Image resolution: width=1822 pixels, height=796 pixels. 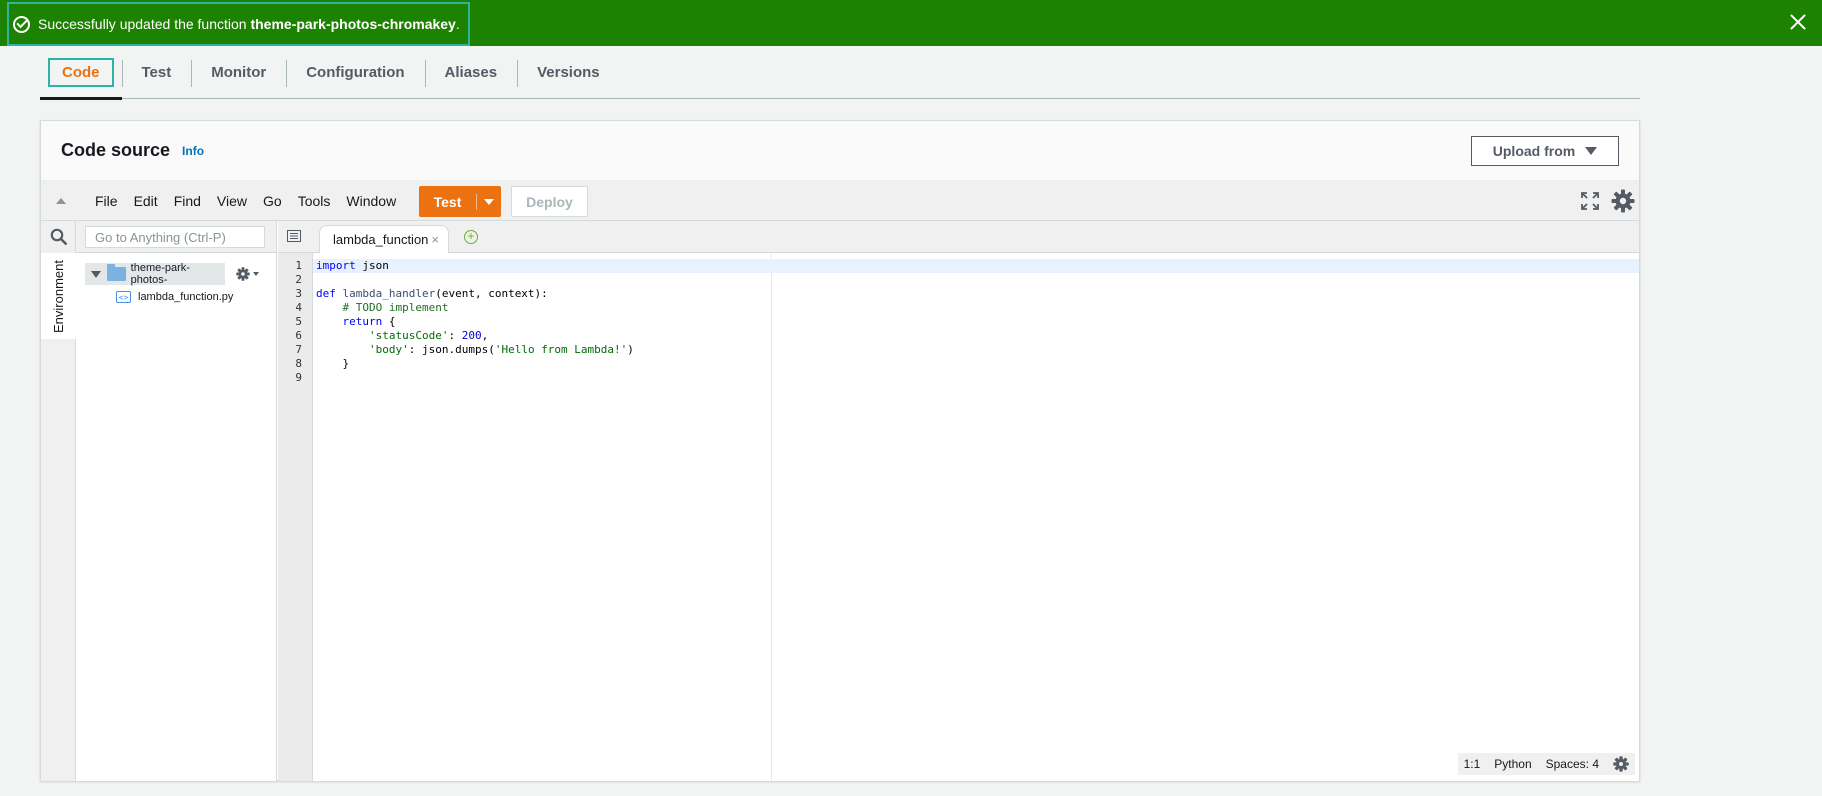 I want to click on folder-item: theme-park-photos-, so click(x=155, y=274).